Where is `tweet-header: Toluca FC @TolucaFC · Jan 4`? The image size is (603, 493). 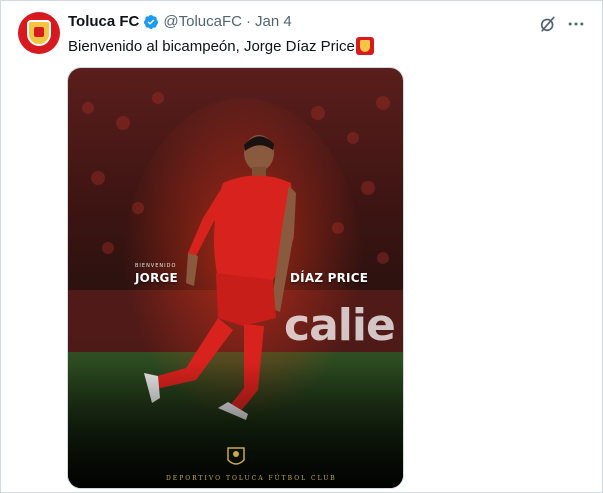 tweet-header: Toluca FC @TolucaFC · Jan 4 is located at coordinates (180, 21).